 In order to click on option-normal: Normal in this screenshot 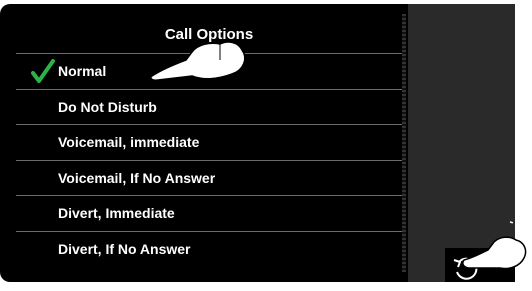, I will do `click(209, 72)`.